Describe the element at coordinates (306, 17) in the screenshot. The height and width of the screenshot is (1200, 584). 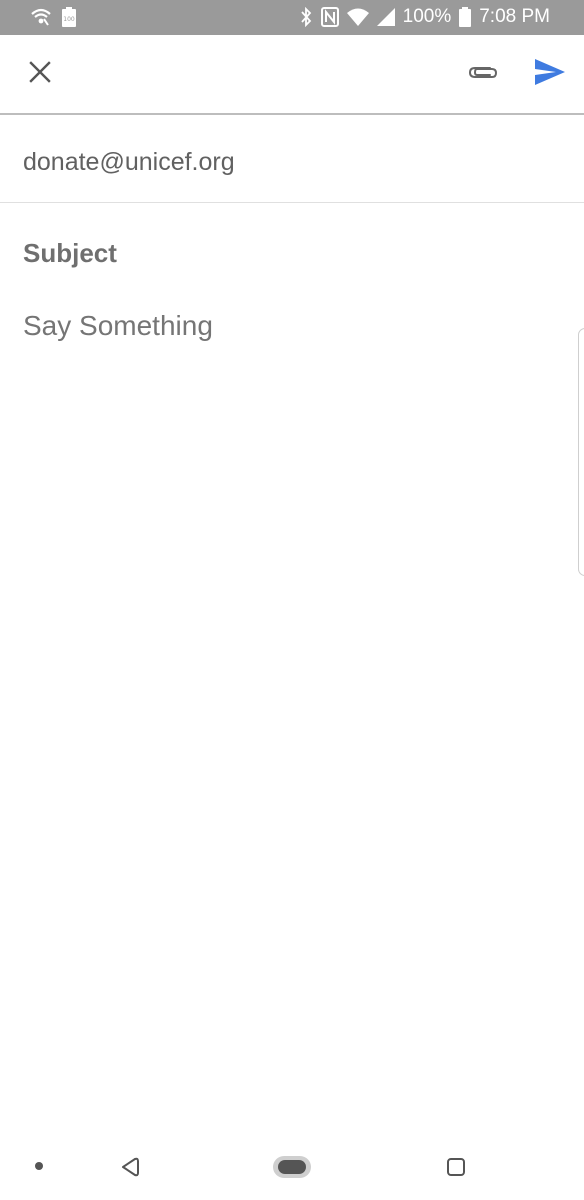
I see `bluetooth-icon` at that location.